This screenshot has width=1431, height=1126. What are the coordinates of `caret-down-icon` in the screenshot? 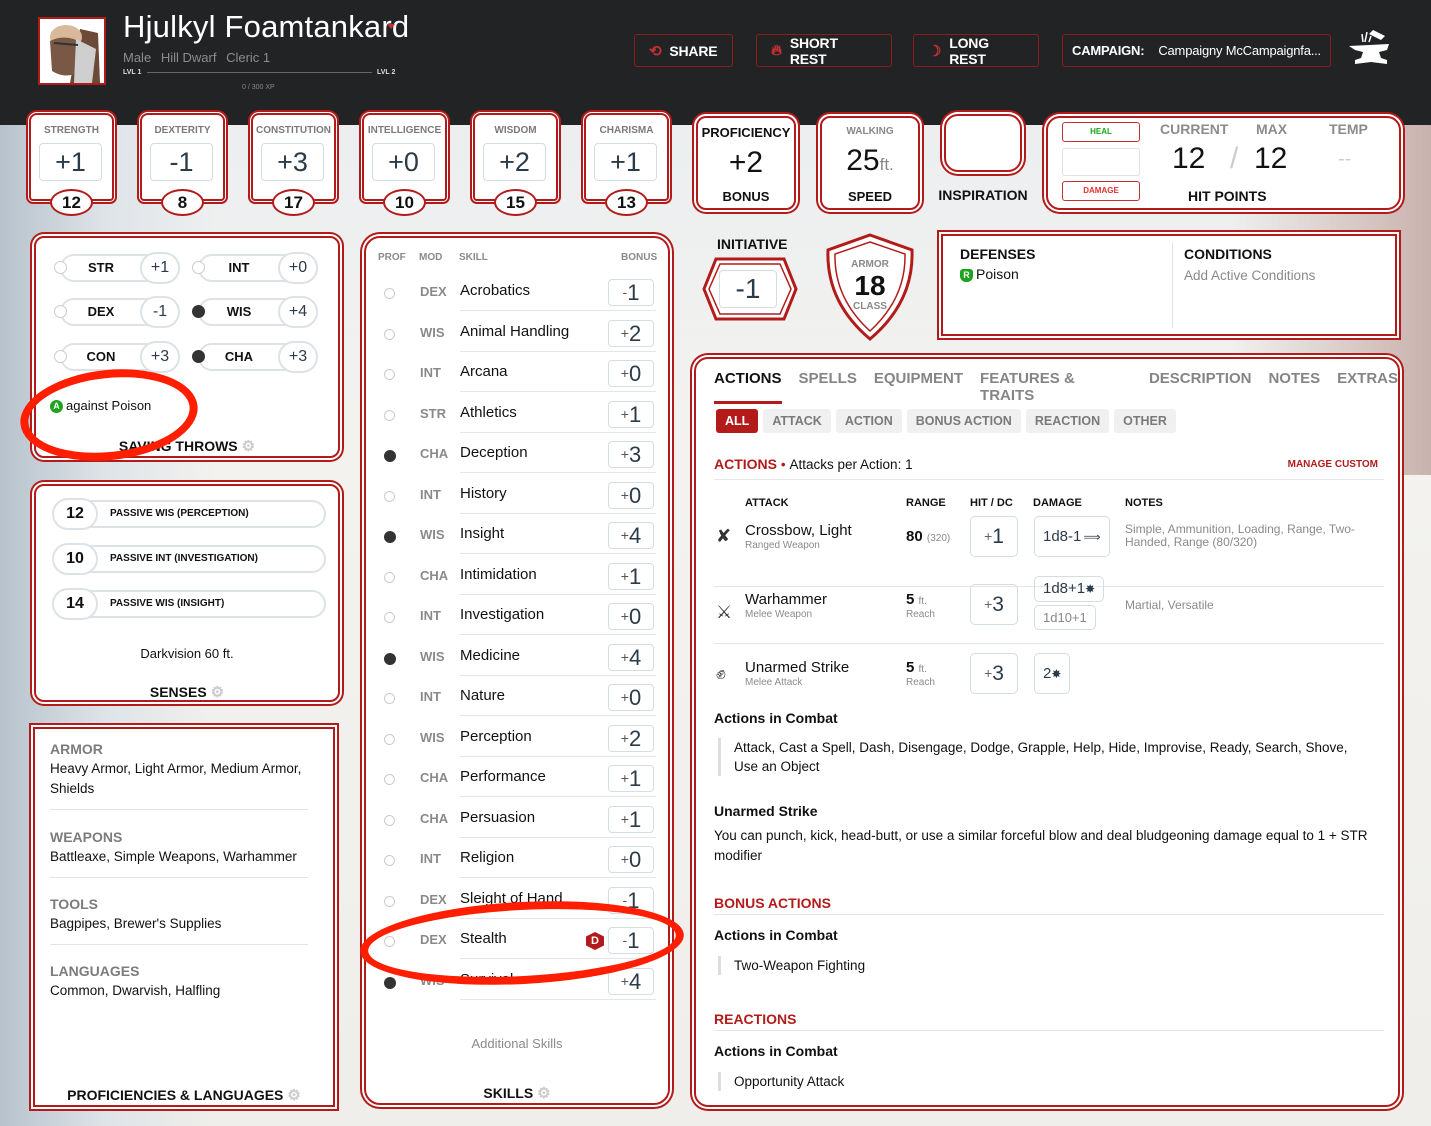 It's located at (391, 26).